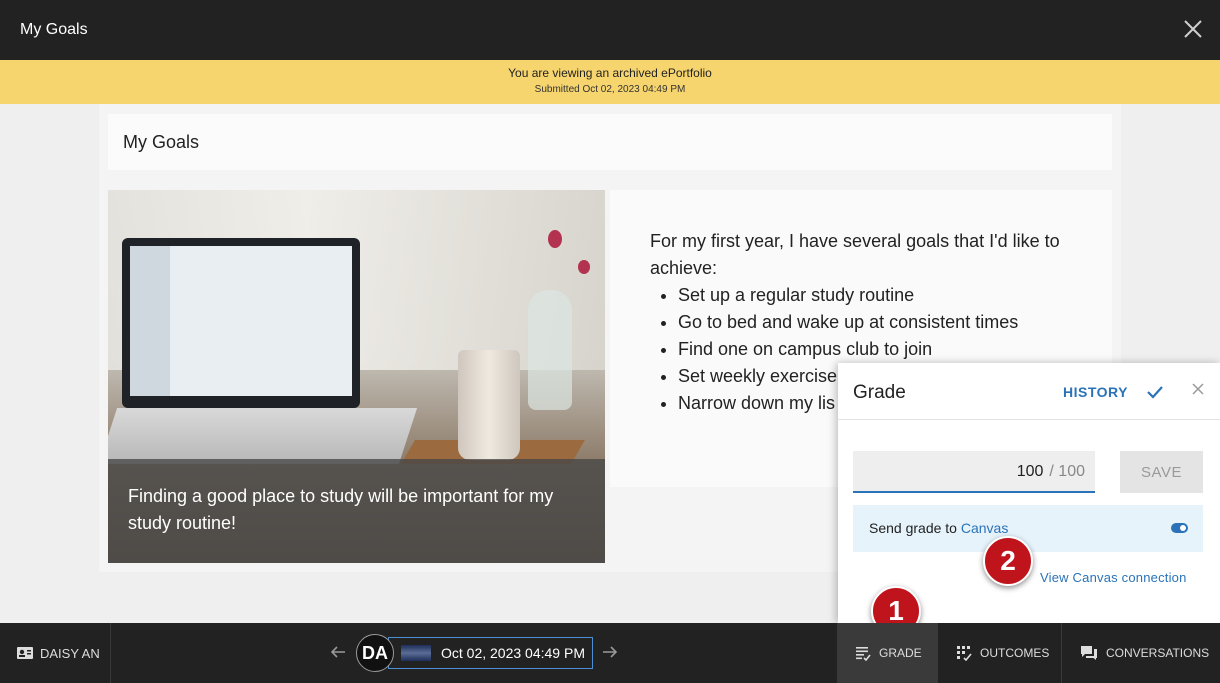 The height and width of the screenshot is (683, 1220). I want to click on window-title: My Goals, so click(54, 29).